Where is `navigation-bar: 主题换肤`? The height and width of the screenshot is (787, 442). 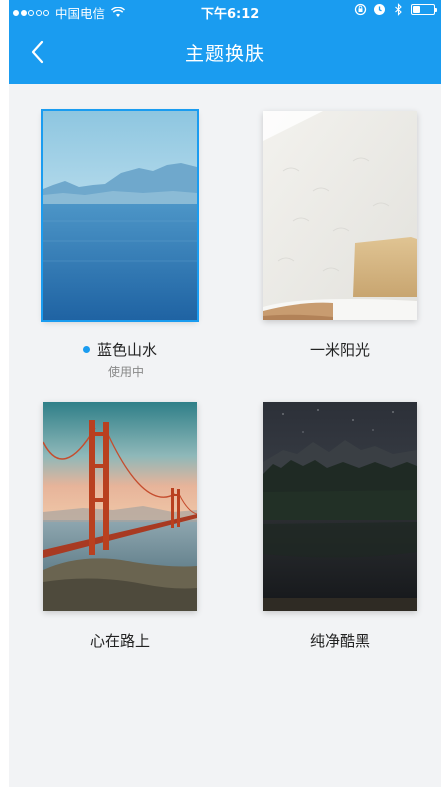 navigation-bar: 主题换肤 is located at coordinates (225, 52).